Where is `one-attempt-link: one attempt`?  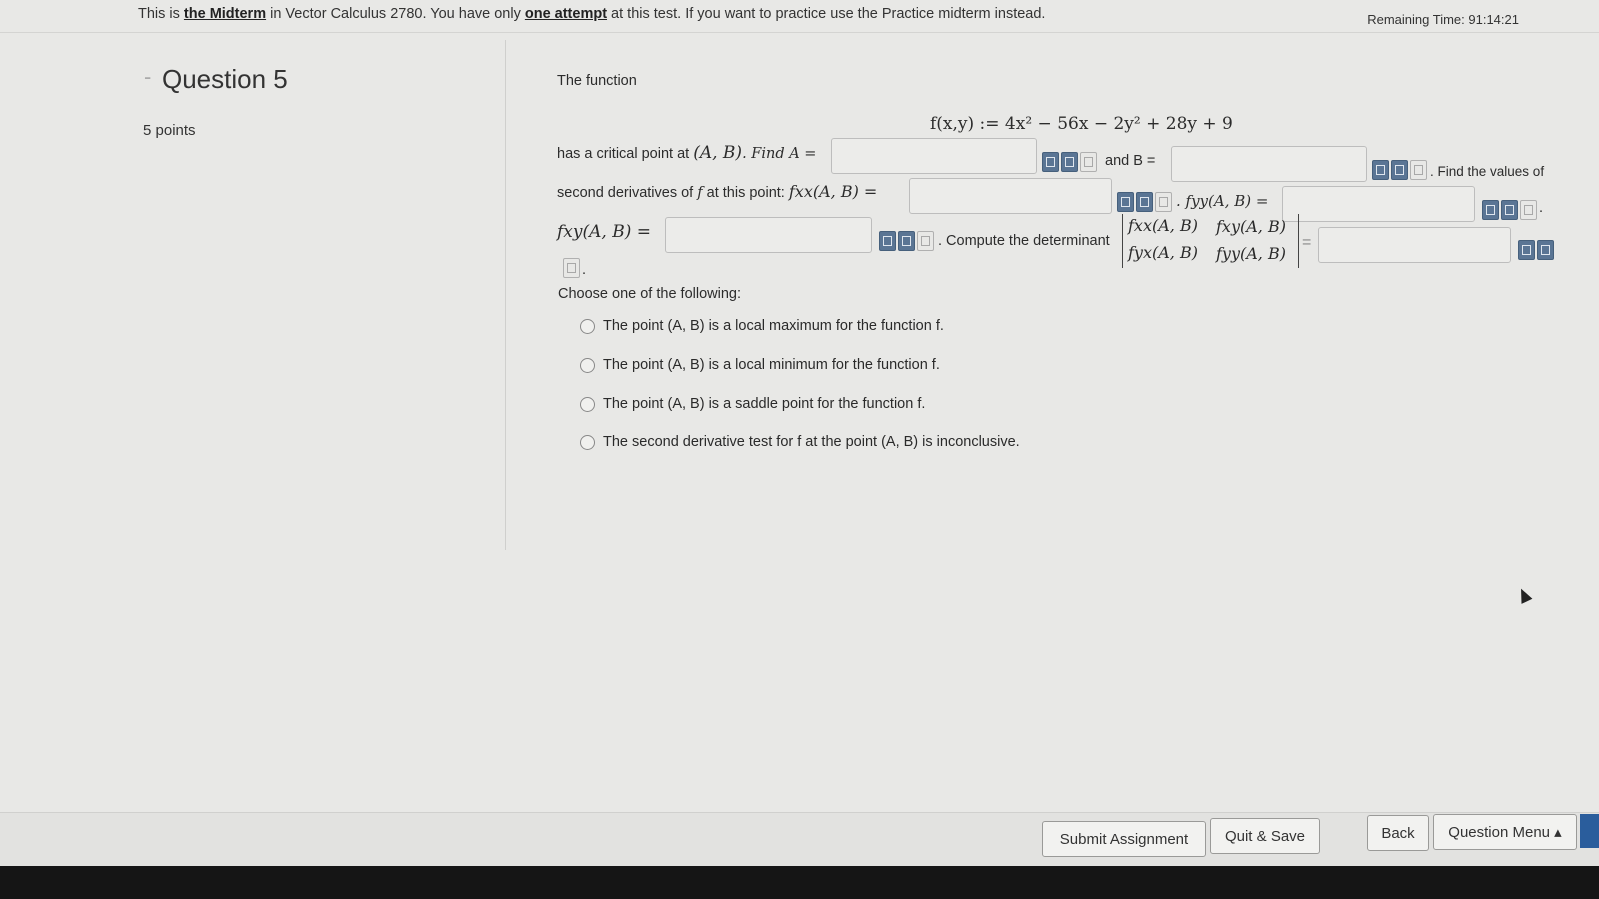
one-attempt-link: one attempt is located at coordinates (566, 14).